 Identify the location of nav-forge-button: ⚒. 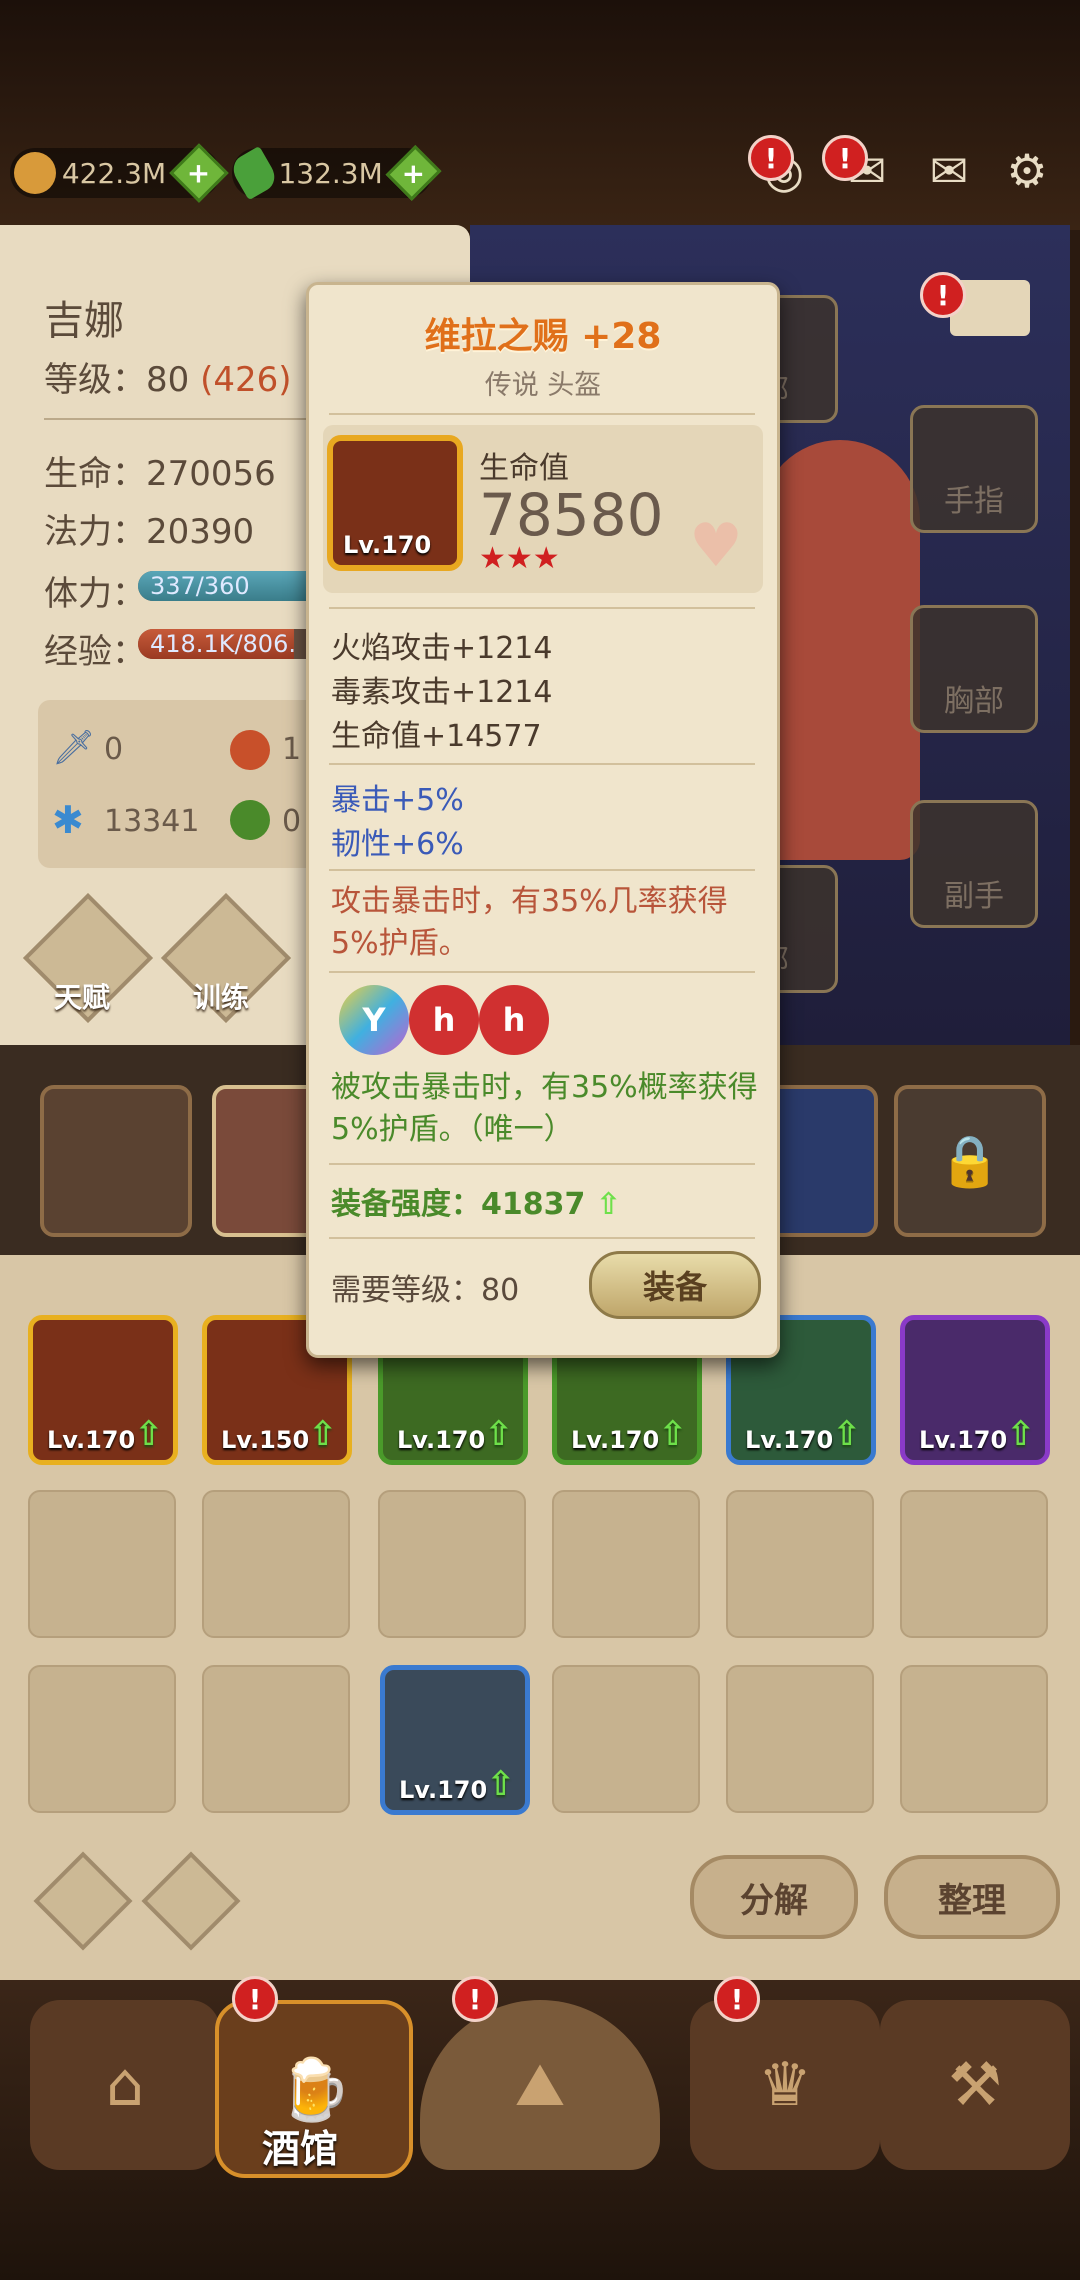
(975, 2085).